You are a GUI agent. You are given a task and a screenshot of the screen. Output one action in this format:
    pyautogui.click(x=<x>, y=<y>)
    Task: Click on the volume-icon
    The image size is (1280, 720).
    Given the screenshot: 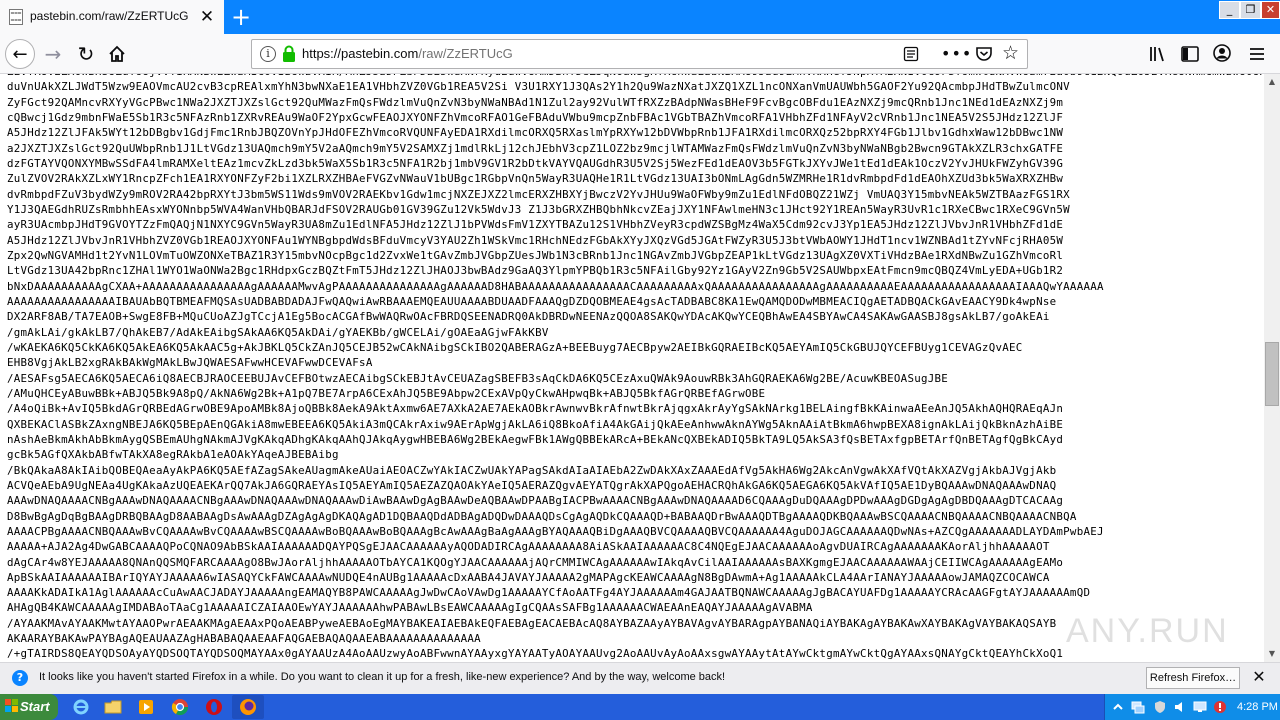 What is the action you would take?
    pyautogui.click(x=1180, y=707)
    